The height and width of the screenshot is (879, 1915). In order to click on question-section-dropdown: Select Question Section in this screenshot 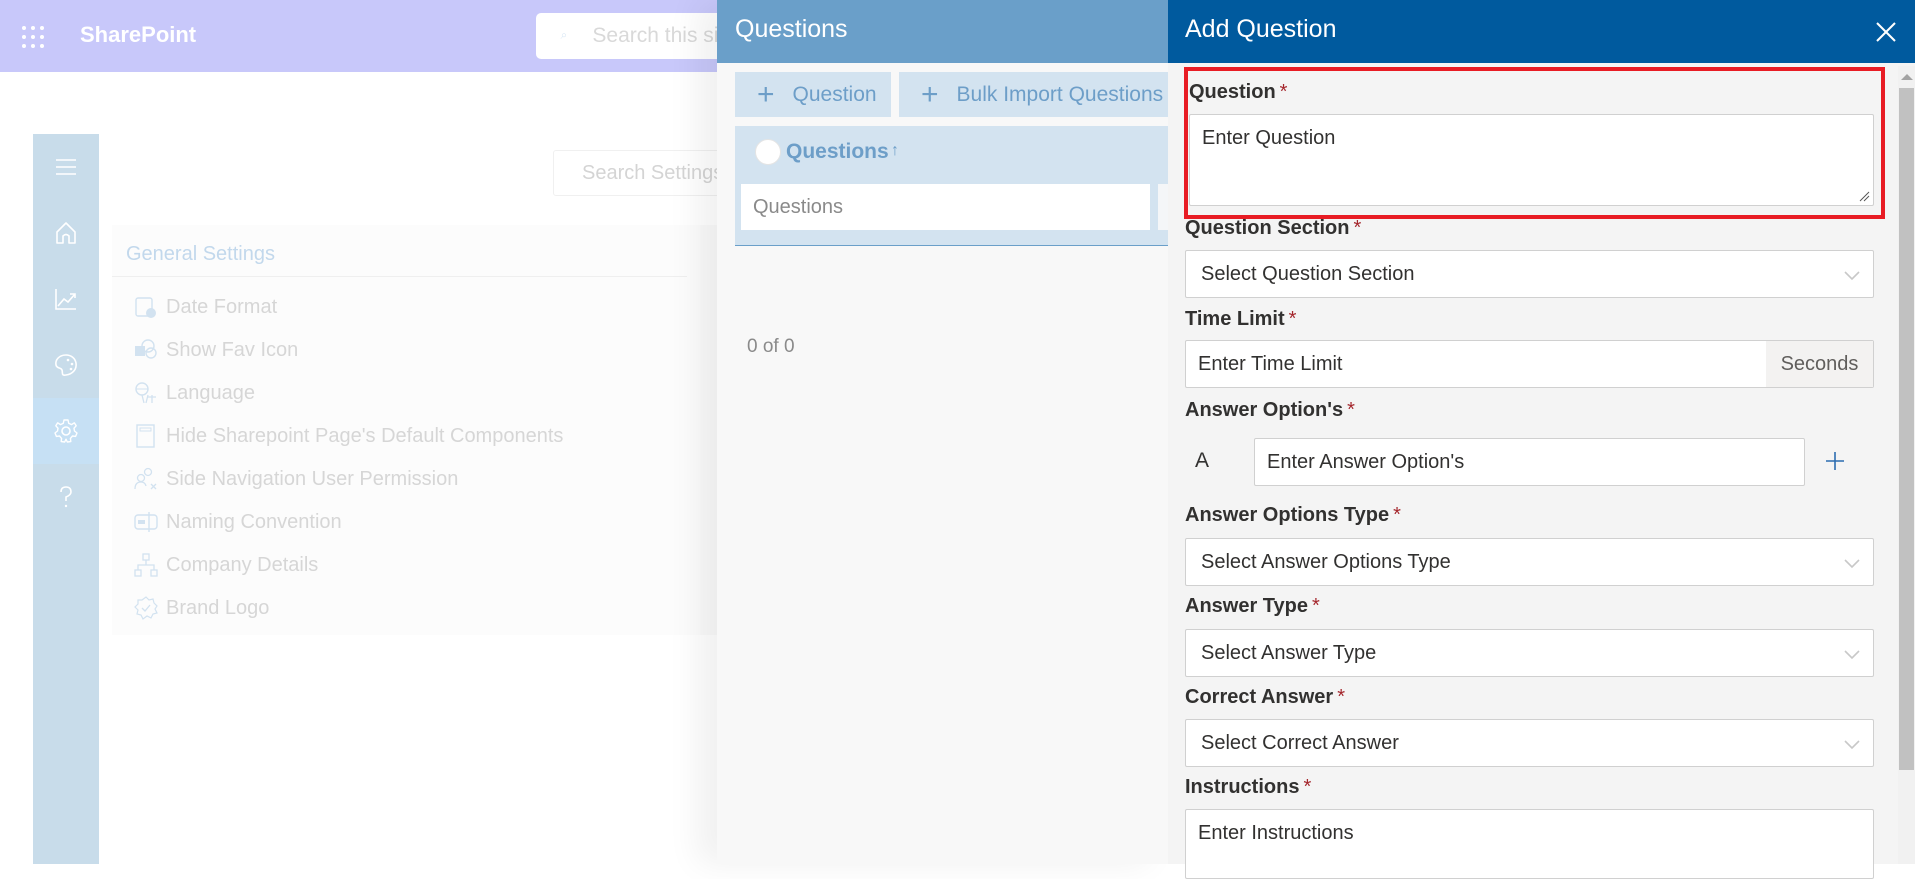, I will do `click(1529, 274)`.